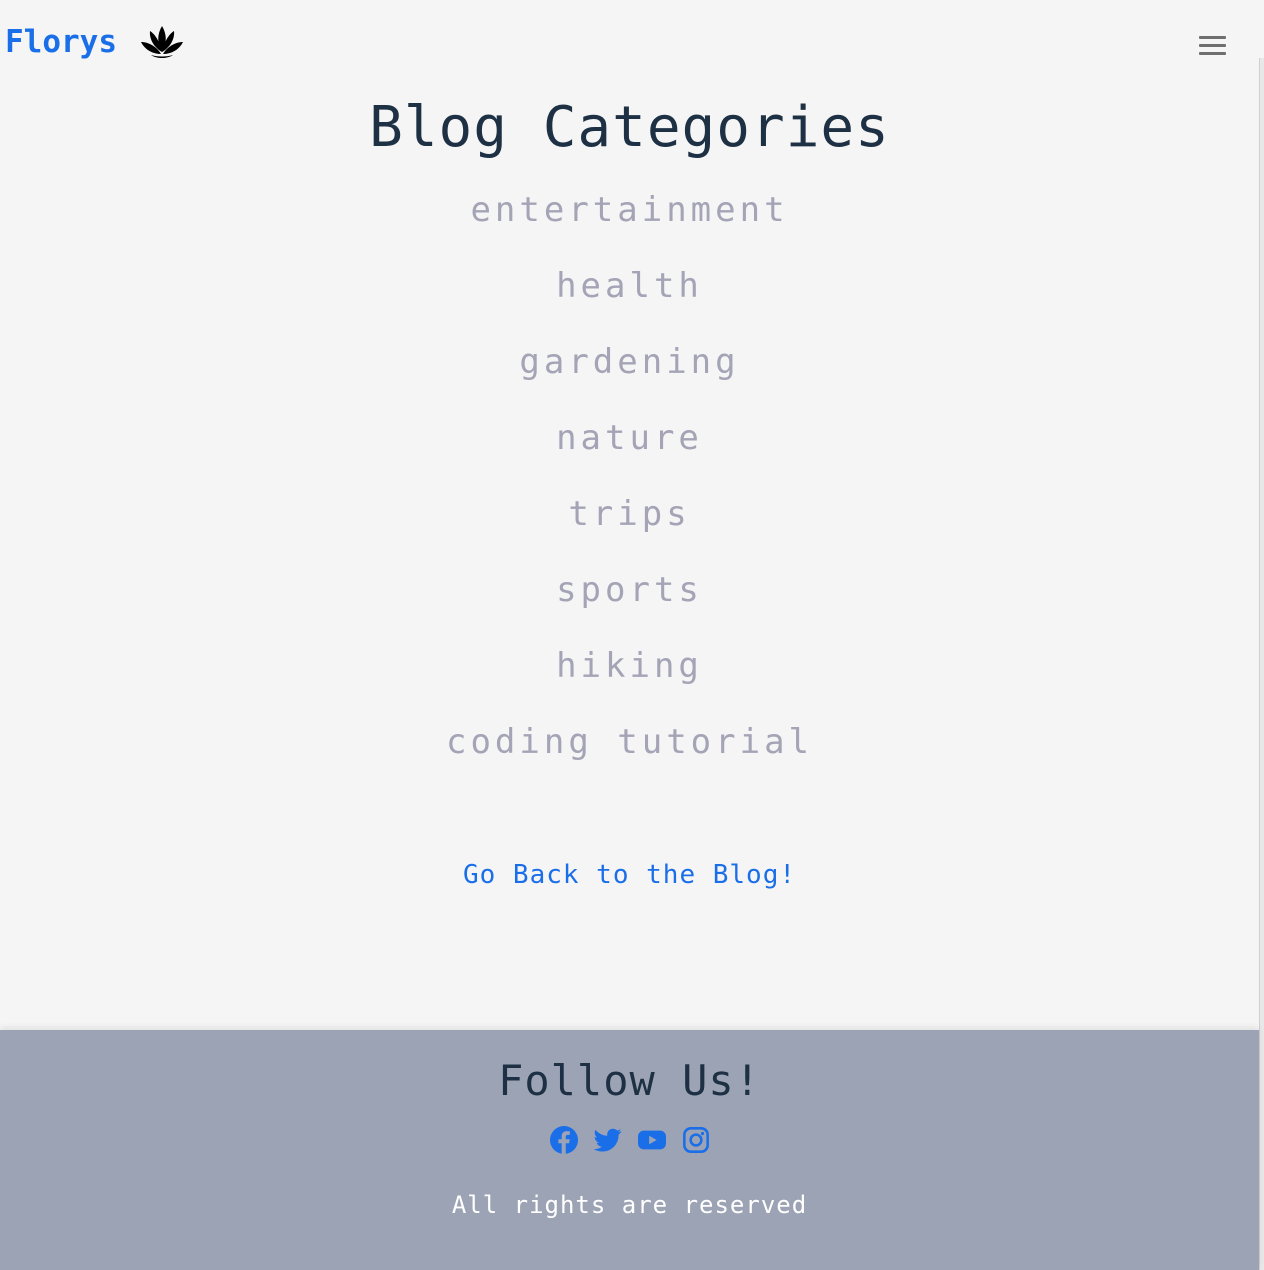  I want to click on navbar: Florys, so click(632, 45).